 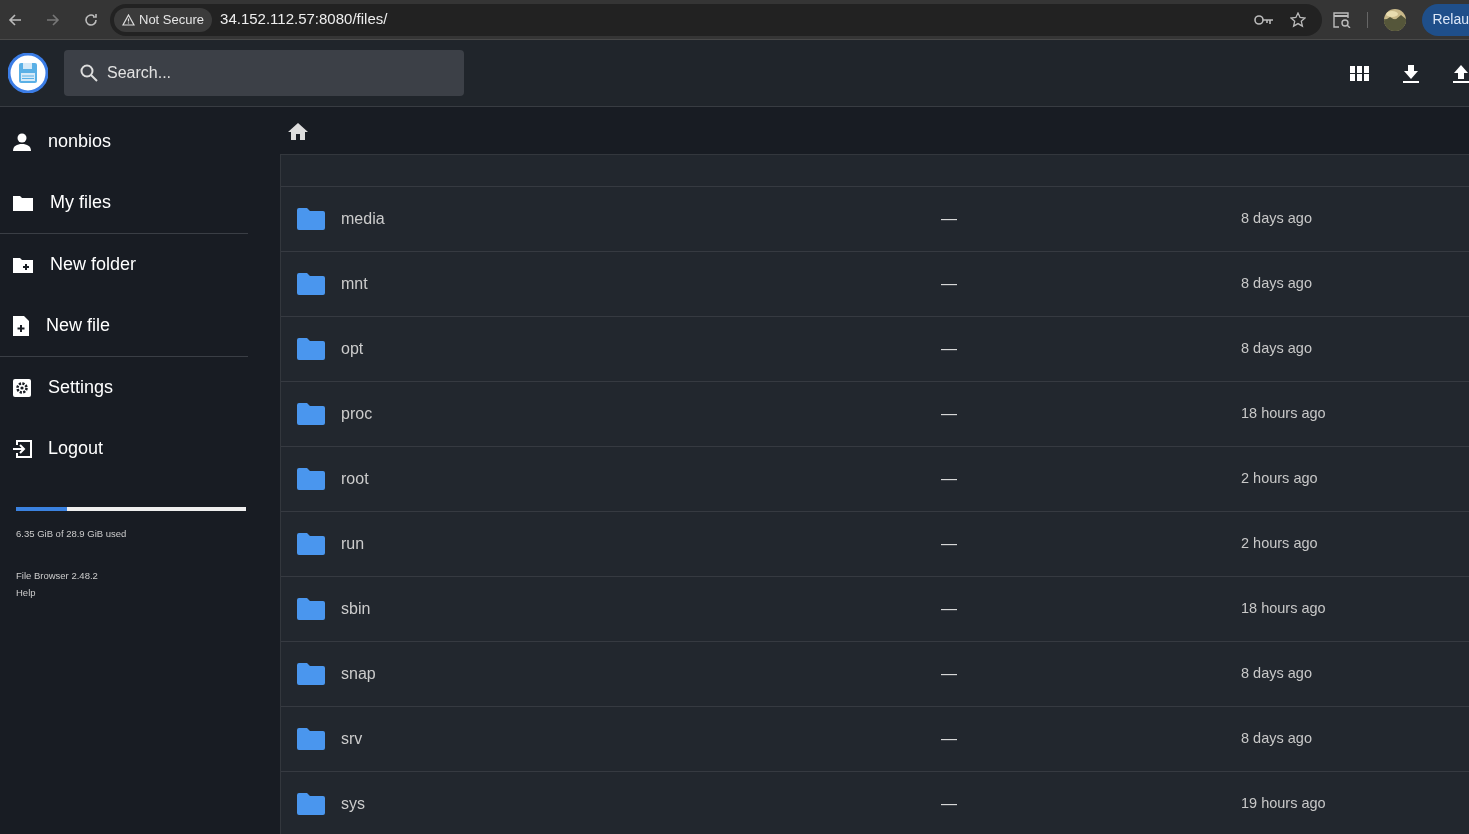 What do you see at coordinates (89, 73) in the screenshot?
I see `search-icon` at bounding box center [89, 73].